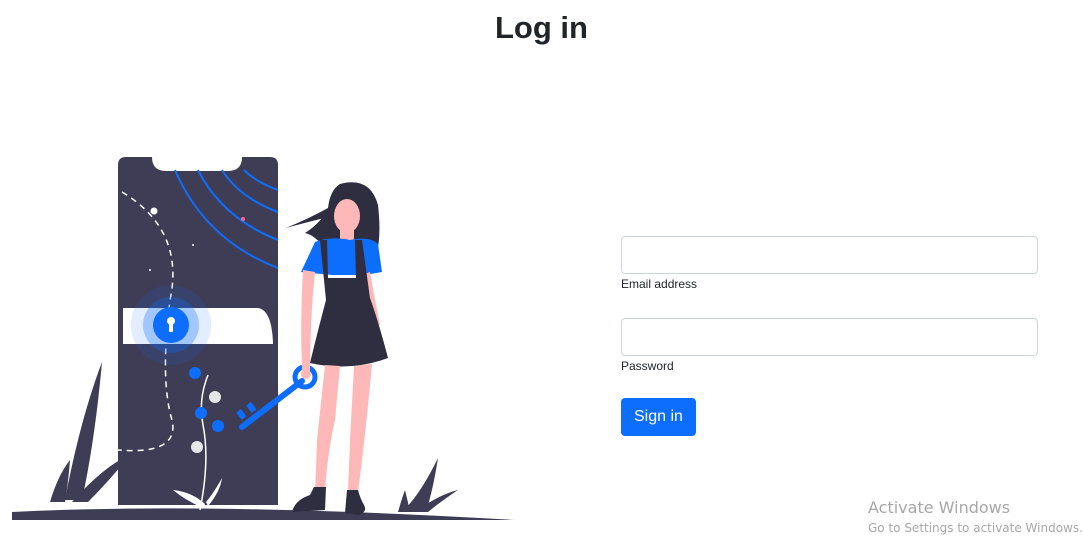 The width and height of the screenshot is (1083, 536). What do you see at coordinates (355, 502) in the screenshot?
I see `woman-shoe-right` at bounding box center [355, 502].